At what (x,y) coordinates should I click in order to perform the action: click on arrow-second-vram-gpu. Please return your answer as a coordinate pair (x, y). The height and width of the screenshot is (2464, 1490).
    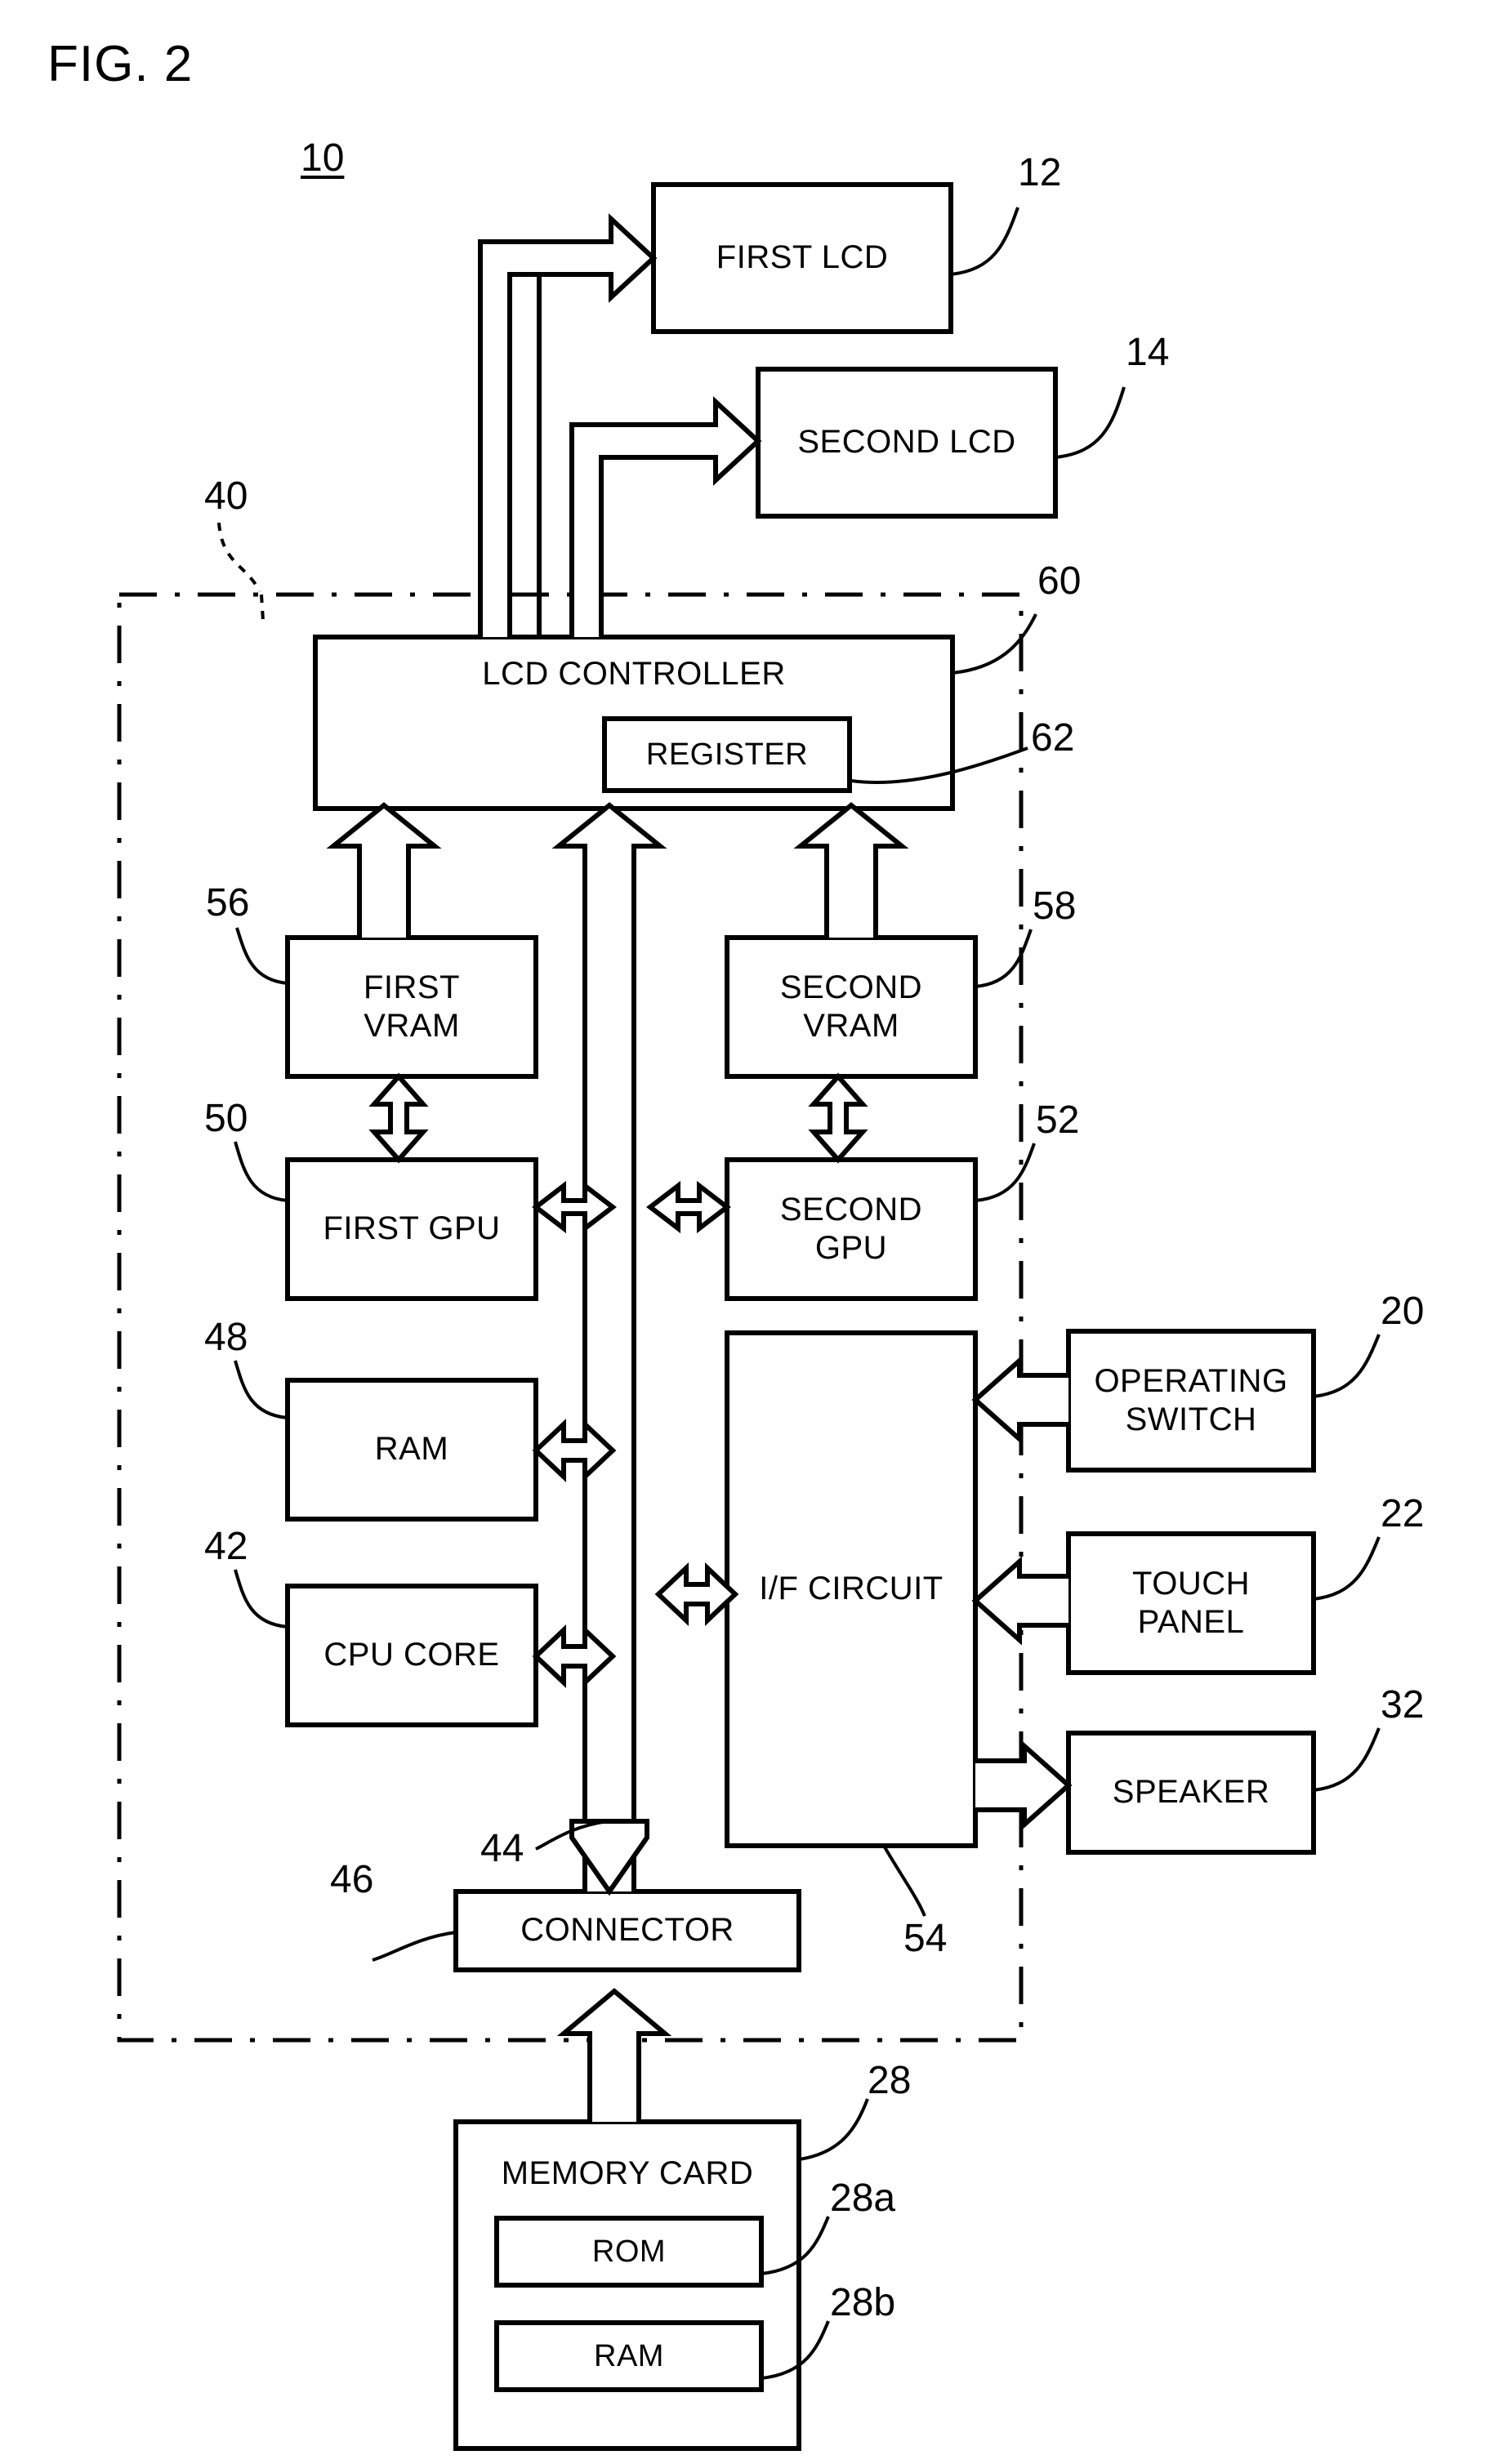
    Looking at the image, I should click on (838, 1118).